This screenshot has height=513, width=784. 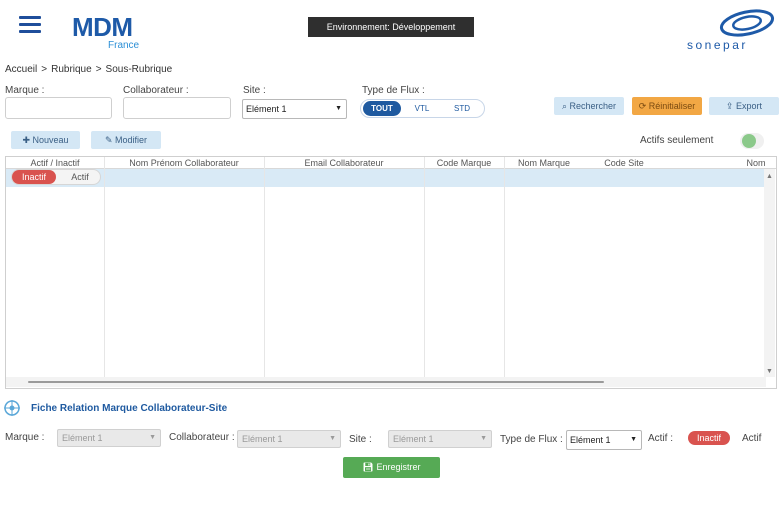 I want to click on actifs-seulement-label: Actifs seulement, so click(x=677, y=140).